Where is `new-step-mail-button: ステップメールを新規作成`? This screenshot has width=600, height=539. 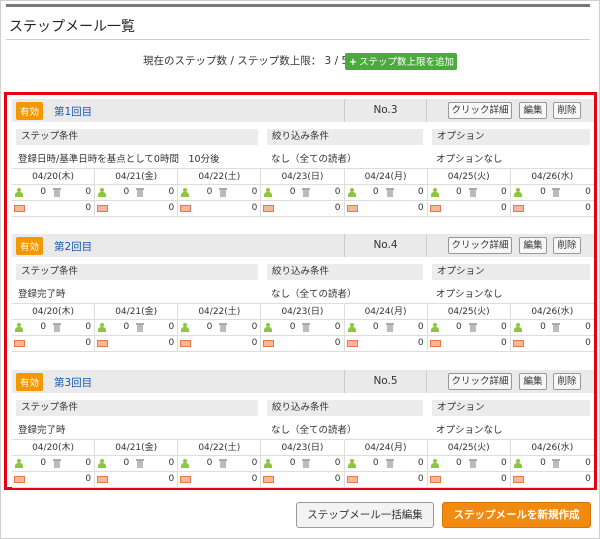 new-step-mail-button: ステップメールを新規作成 is located at coordinates (516, 515).